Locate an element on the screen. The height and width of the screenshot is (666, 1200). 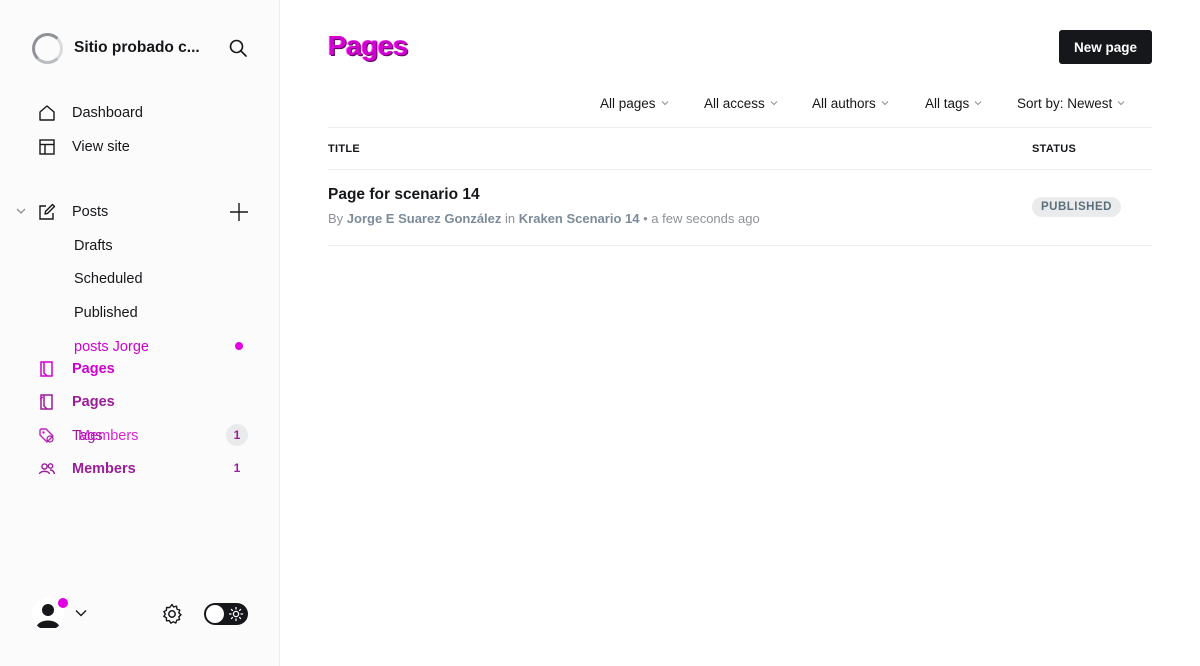
nav-posts-jorge: posts Jorge is located at coordinates (111, 347).